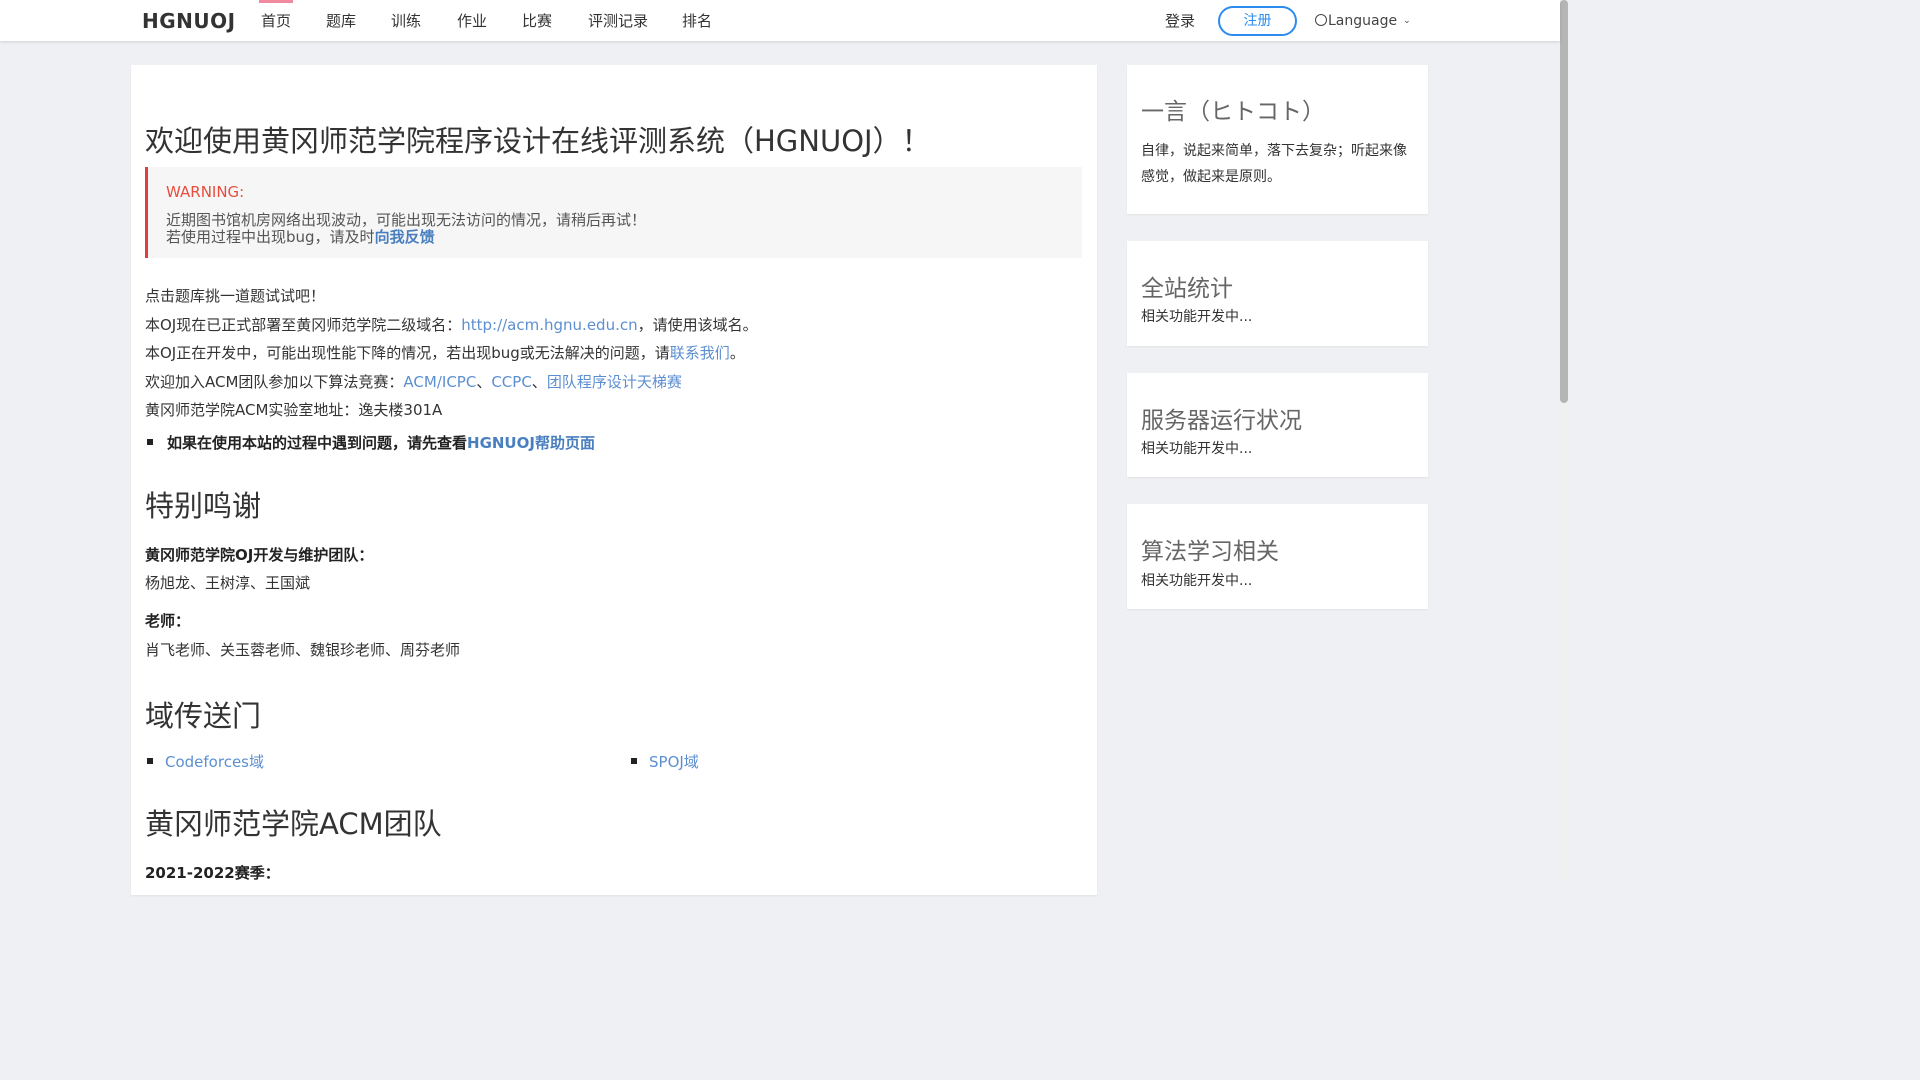  I want to click on algorithm-title: 算法学习相关, so click(1210, 552).